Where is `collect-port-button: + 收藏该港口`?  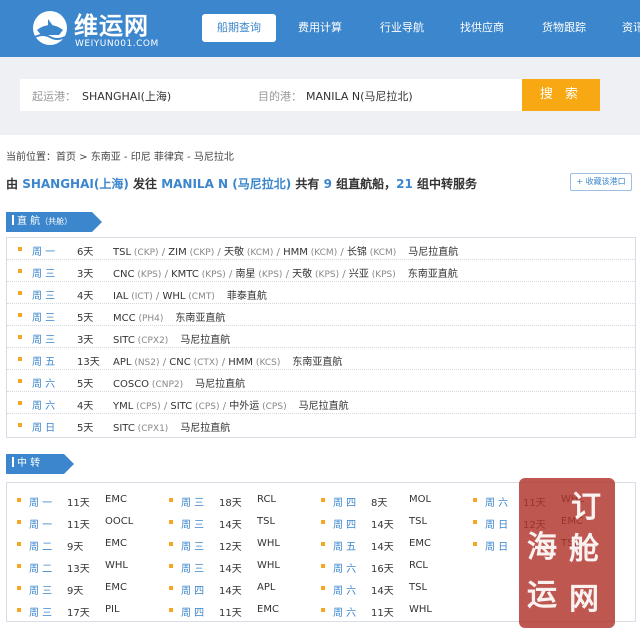
collect-port-button: + 收藏该港口 is located at coordinates (601, 182).